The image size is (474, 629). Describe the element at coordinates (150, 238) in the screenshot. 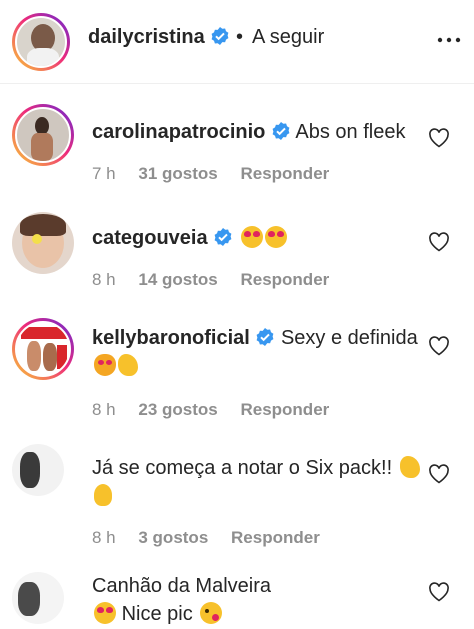

I see `commenter-username: categouveia` at that location.